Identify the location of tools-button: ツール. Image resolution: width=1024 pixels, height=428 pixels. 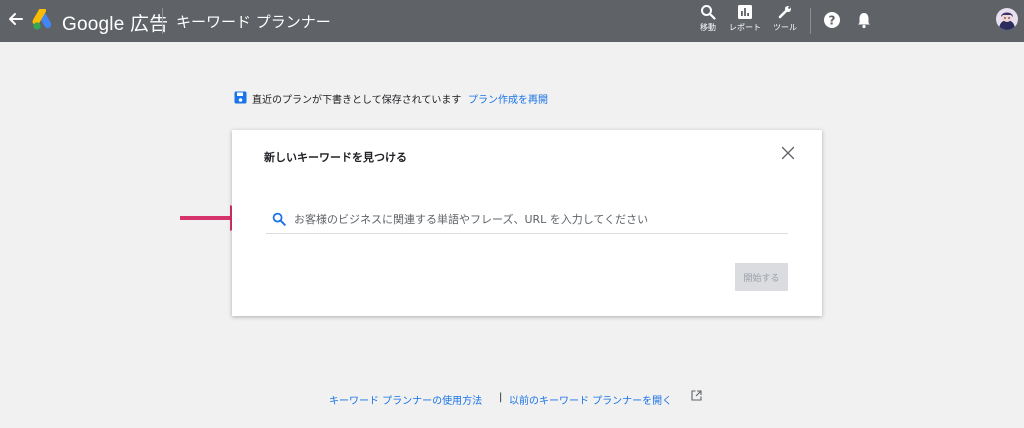
(785, 21).